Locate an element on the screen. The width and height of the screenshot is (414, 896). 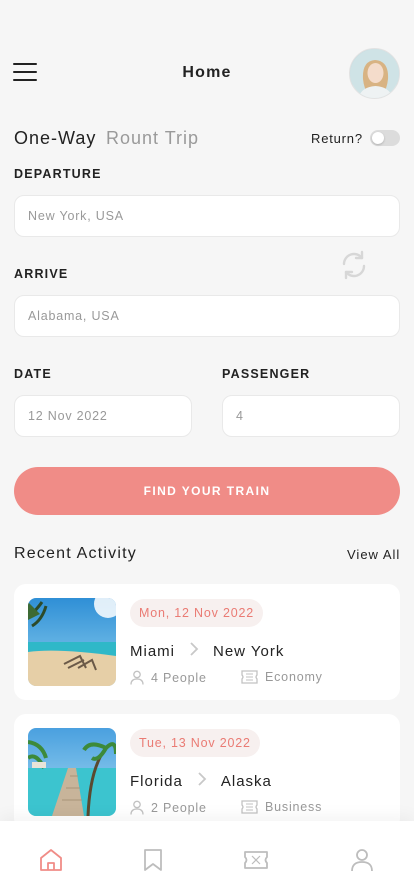
activity-date-badge: Mon, 12 Nov 2022 is located at coordinates (196, 613).